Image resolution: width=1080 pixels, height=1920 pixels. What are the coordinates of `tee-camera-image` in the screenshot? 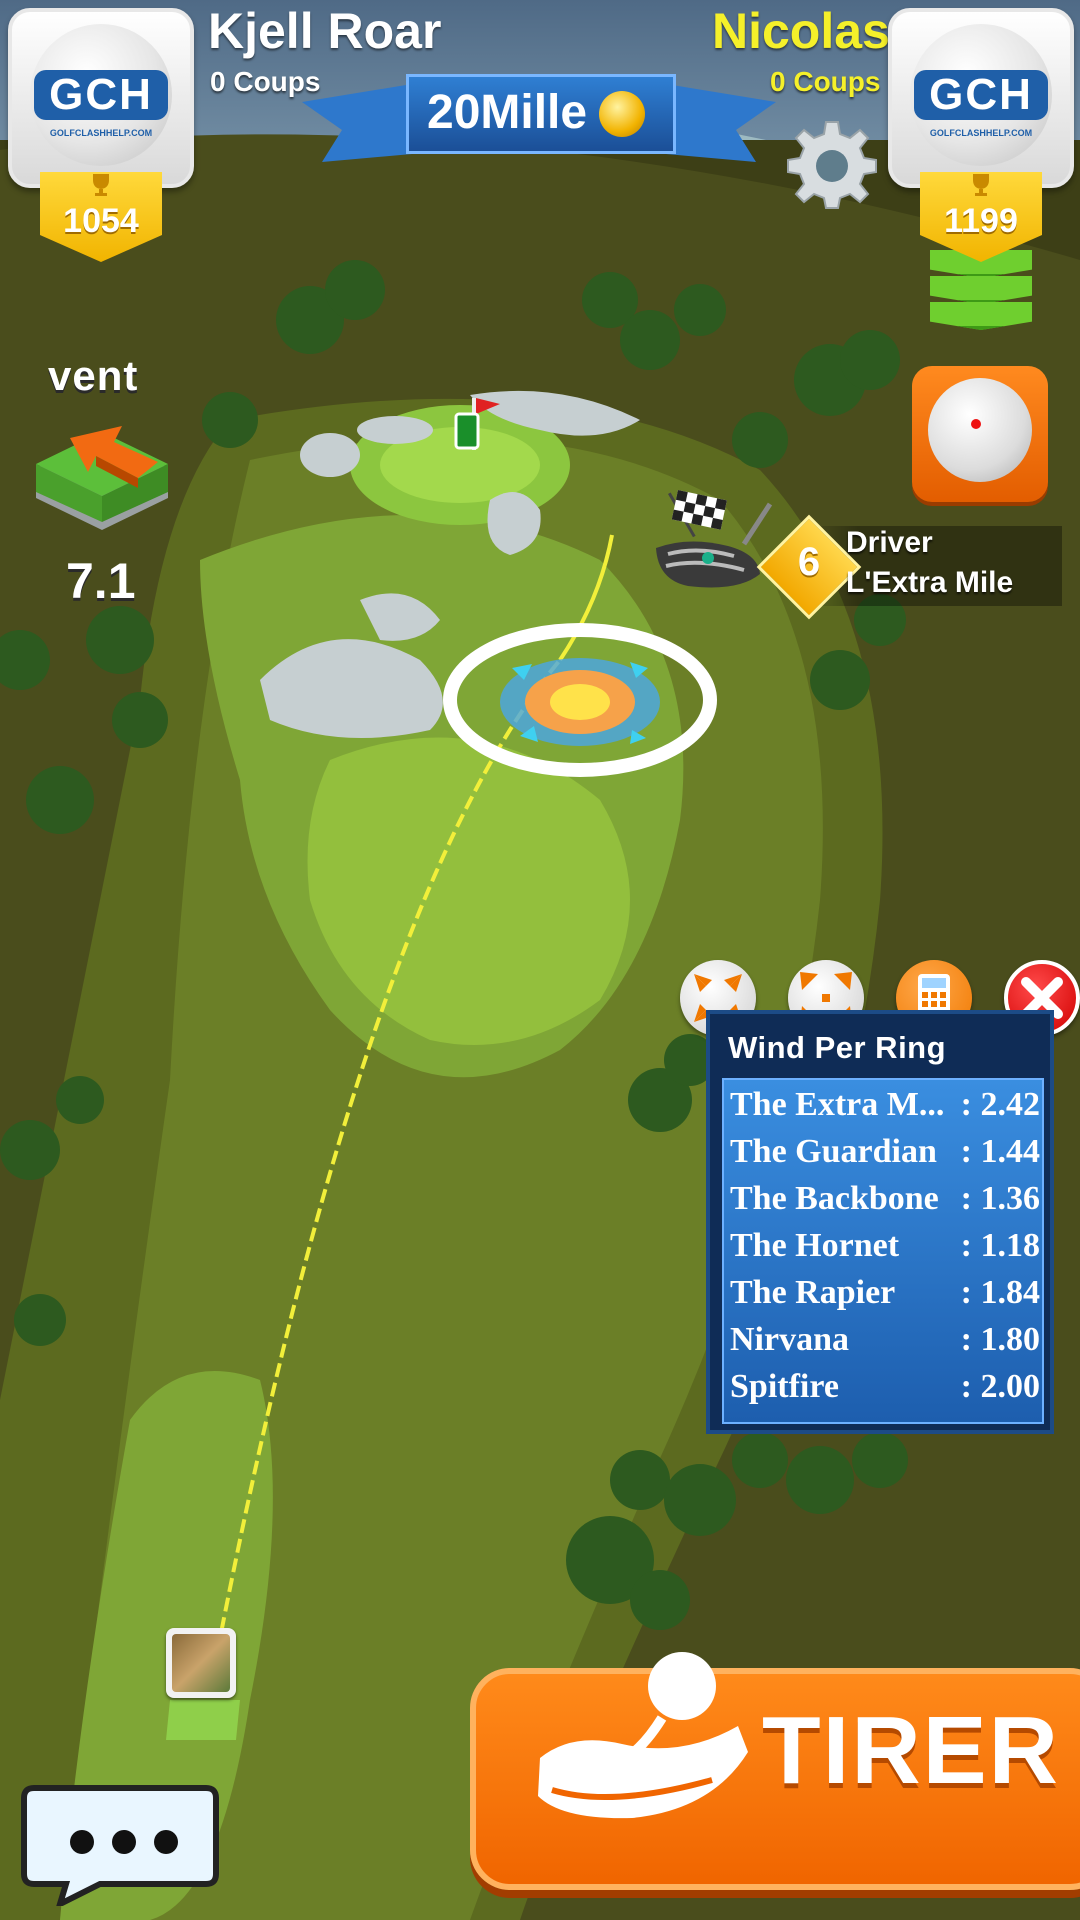 It's located at (201, 1663).